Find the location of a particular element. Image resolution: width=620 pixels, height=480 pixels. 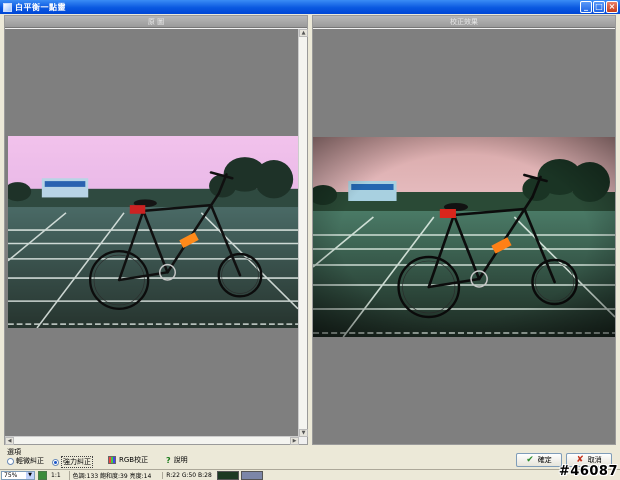

scroll-left-icon: ◀ is located at coordinates (9, 441).